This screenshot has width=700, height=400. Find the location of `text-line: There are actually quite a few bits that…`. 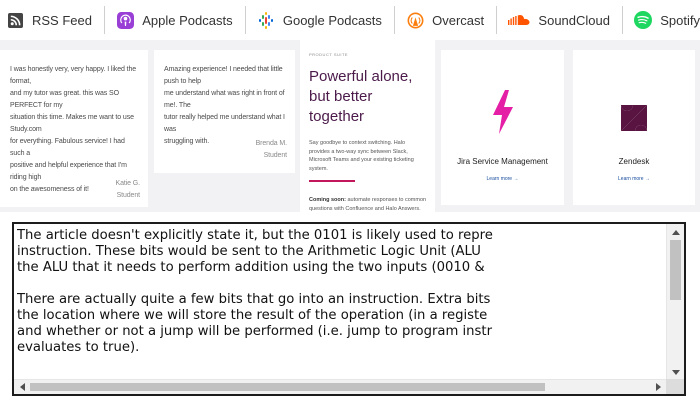

text-line: There are actually quite a few bits that… is located at coordinates (254, 299).